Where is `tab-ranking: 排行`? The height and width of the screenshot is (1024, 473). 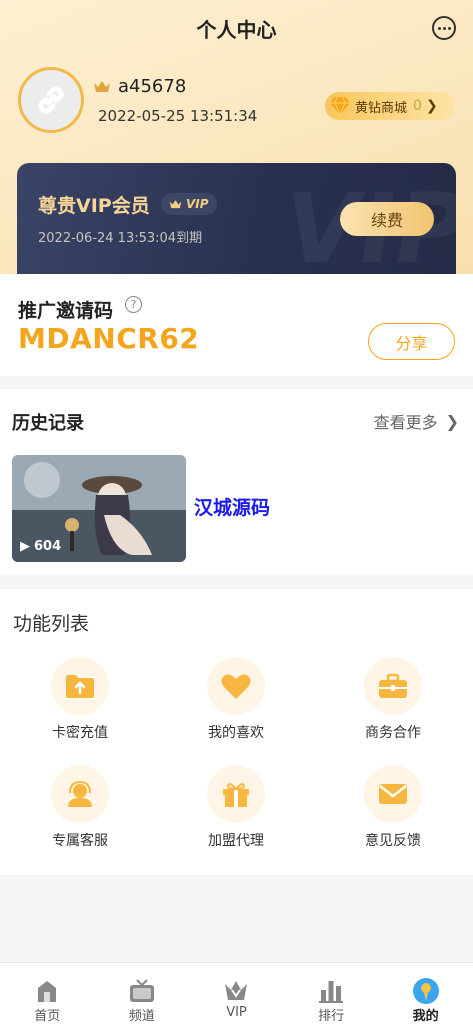 tab-ranking: 排行 is located at coordinates (331, 993).